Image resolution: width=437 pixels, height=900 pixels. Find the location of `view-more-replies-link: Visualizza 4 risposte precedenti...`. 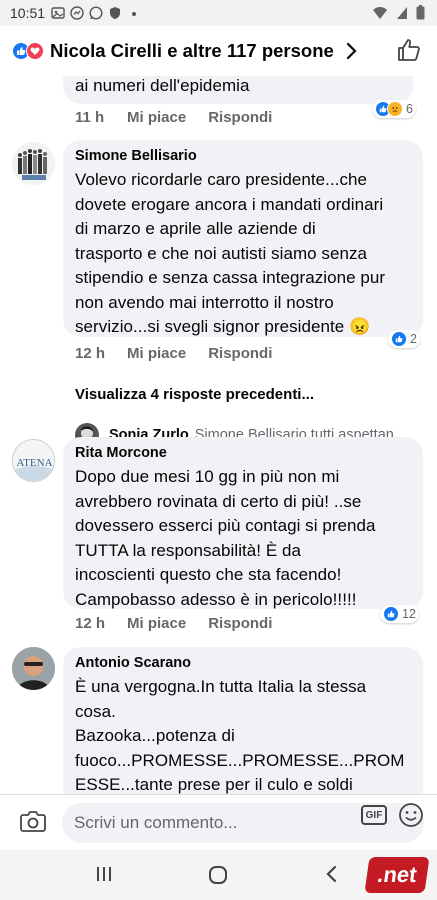

view-more-replies-link: Visualizza 4 risposte precedenti... is located at coordinates (194, 394).